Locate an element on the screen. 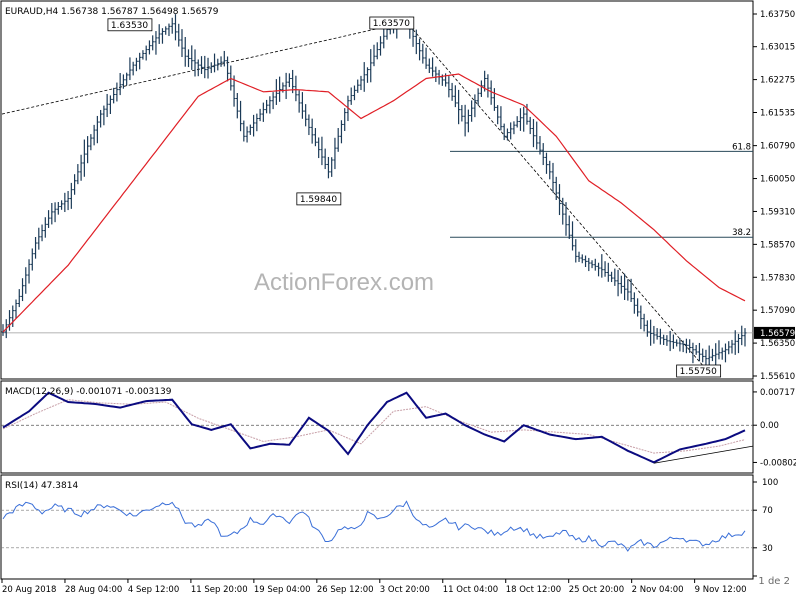 The image size is (796, 594). x-tick-label: 9 Nov 12:00 is located at coordinates (721, 589).